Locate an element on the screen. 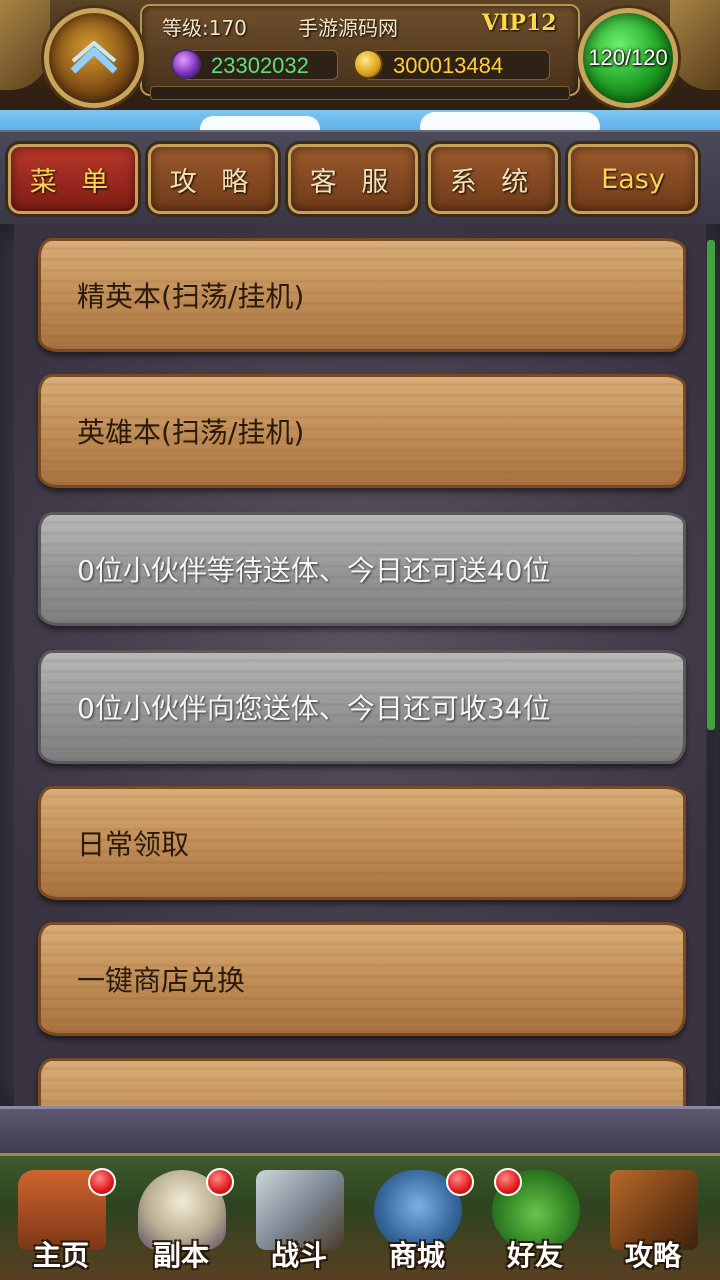 The width and height of the screenshot is (720, 1280). menu-item-label: 精英本(扫荡/挂机) is located at coordinates (191, 296).